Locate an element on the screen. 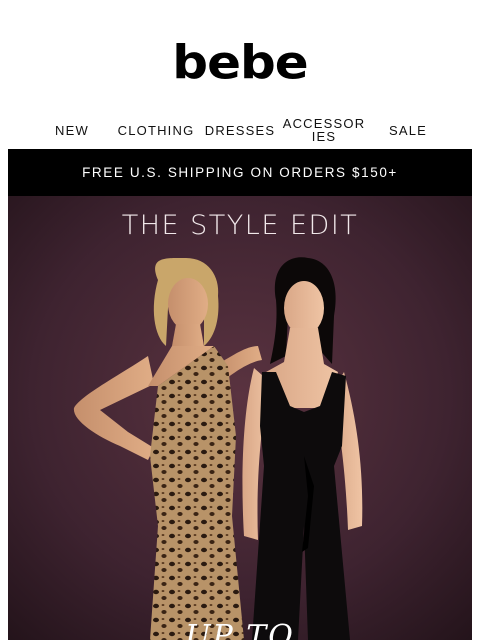 This screenshot has width=480, height=640. nav-item-label: SALE is located at coordinates (408, 130).